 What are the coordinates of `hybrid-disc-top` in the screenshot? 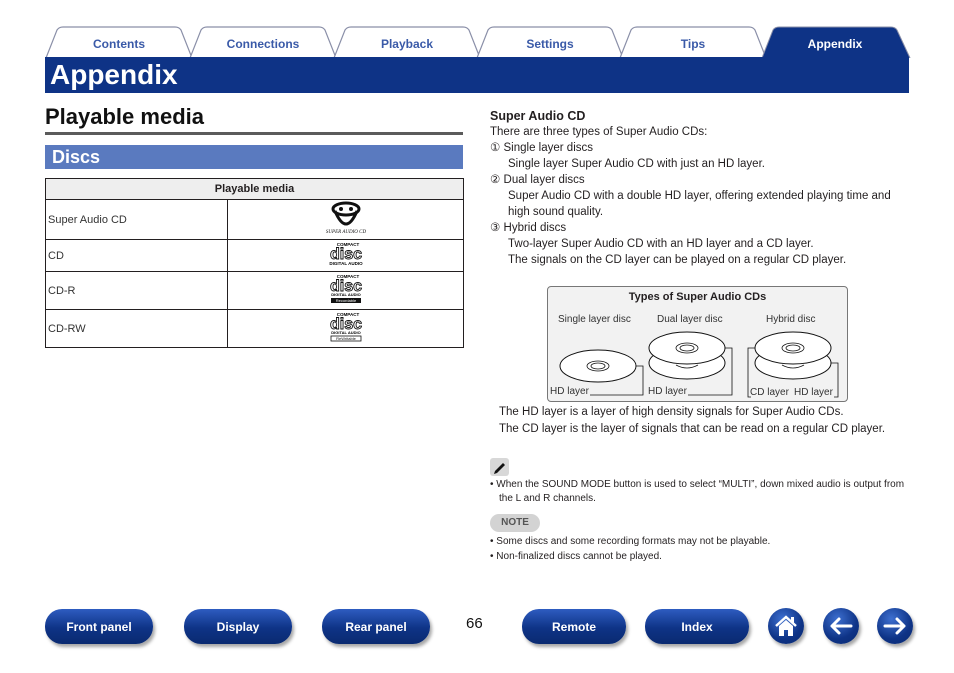 It's located at (793, 348).